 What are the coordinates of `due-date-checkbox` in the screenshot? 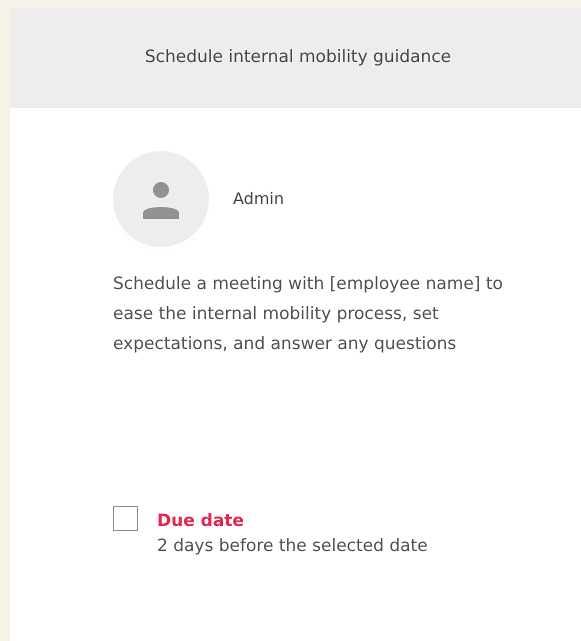 It's located at (125, 518).